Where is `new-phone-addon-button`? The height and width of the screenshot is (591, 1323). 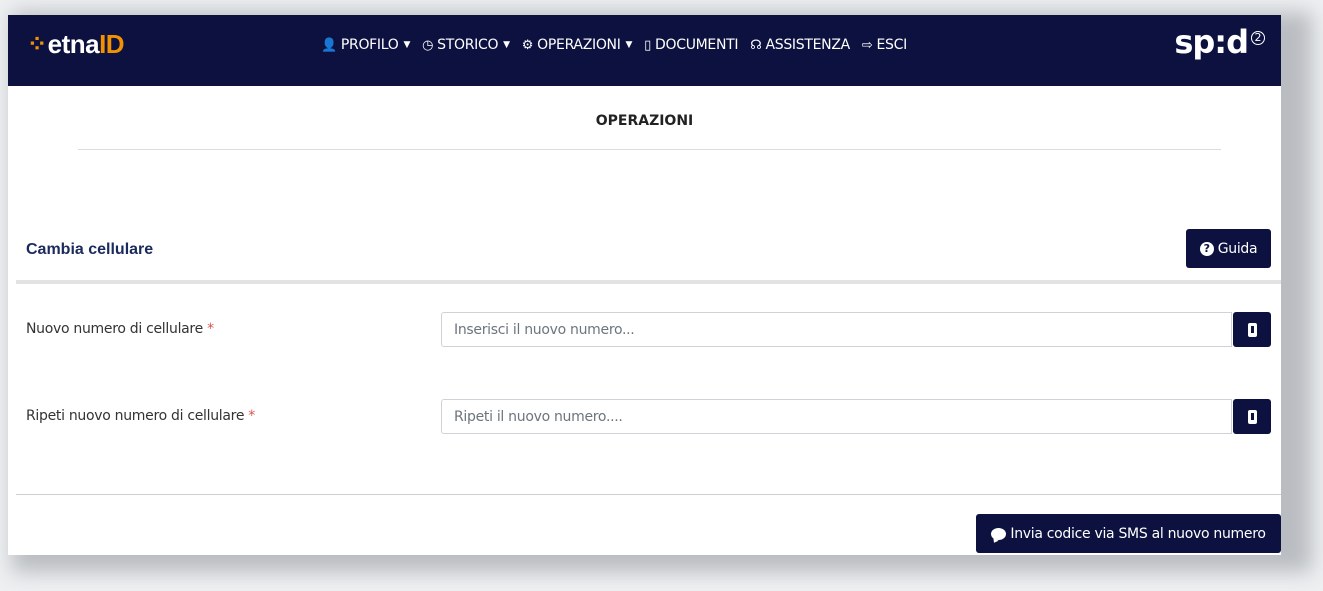
new-phone-addon-button is located at coordinates (1252, 329).